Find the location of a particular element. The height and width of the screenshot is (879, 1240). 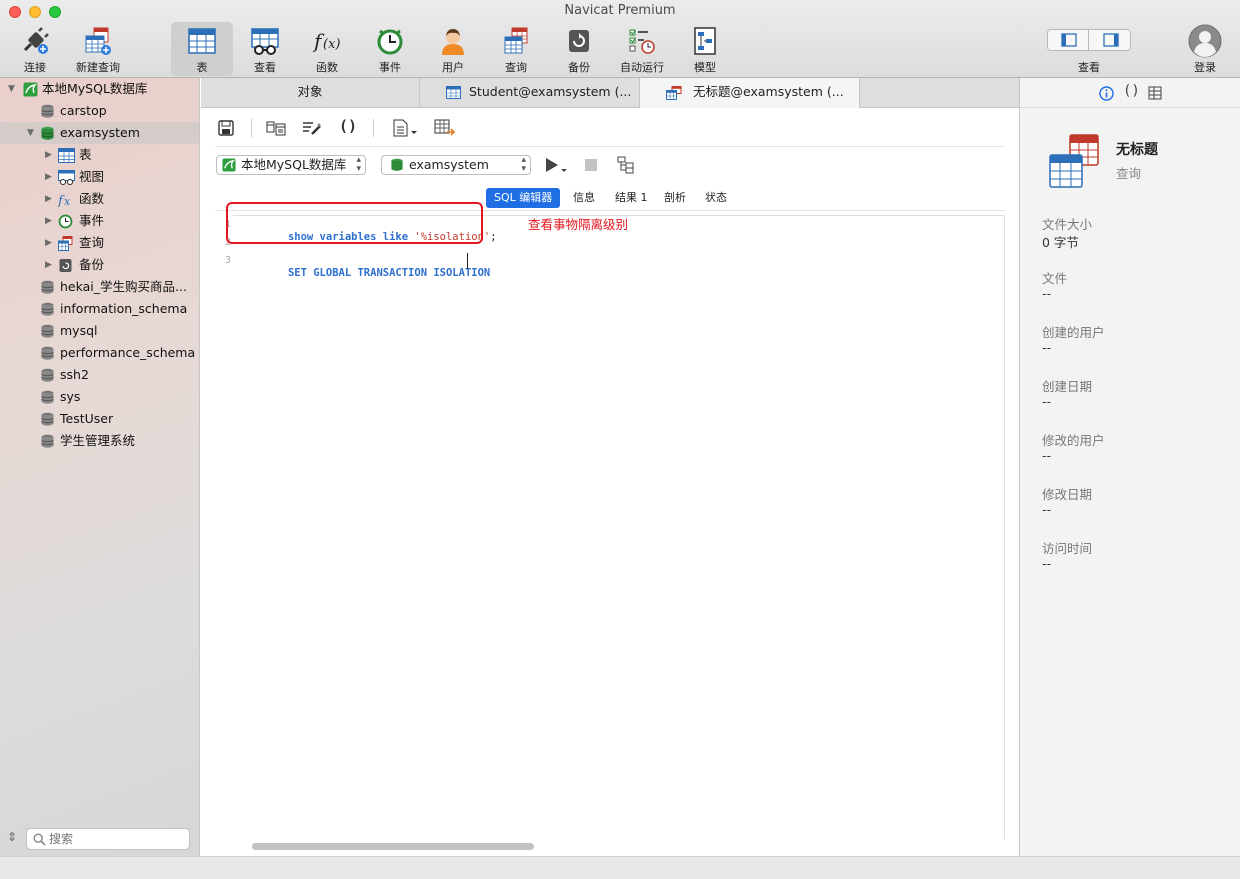

subtab-result: 结果 1 is located at coordinates (631, 198).